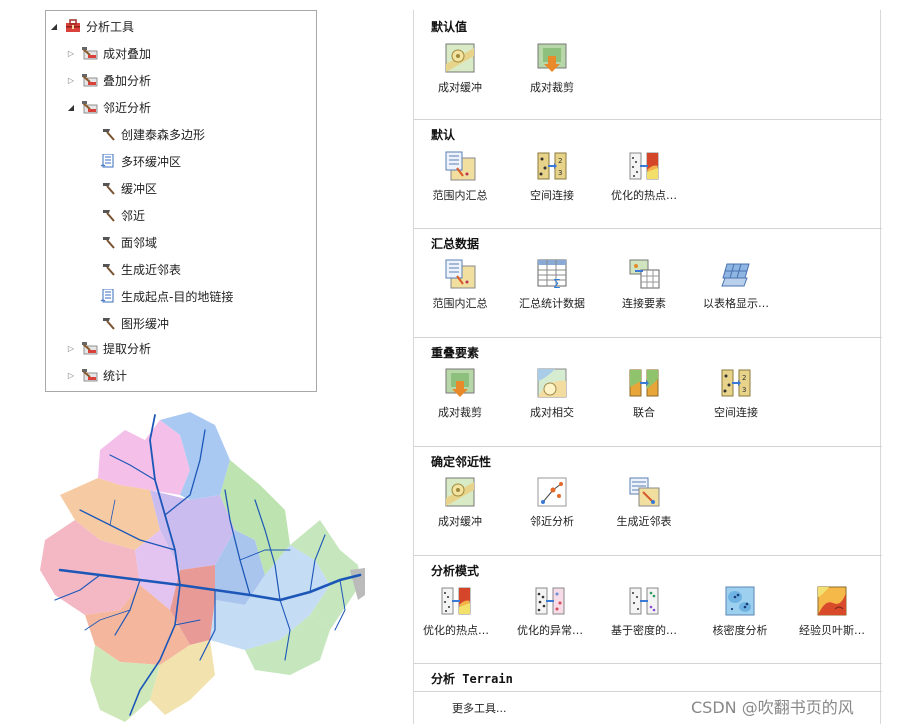 This screenshot has height=724, width=898. I want to click on tree-group-overlay-analysis: ▷ 叠加分析, so click(108, 80).